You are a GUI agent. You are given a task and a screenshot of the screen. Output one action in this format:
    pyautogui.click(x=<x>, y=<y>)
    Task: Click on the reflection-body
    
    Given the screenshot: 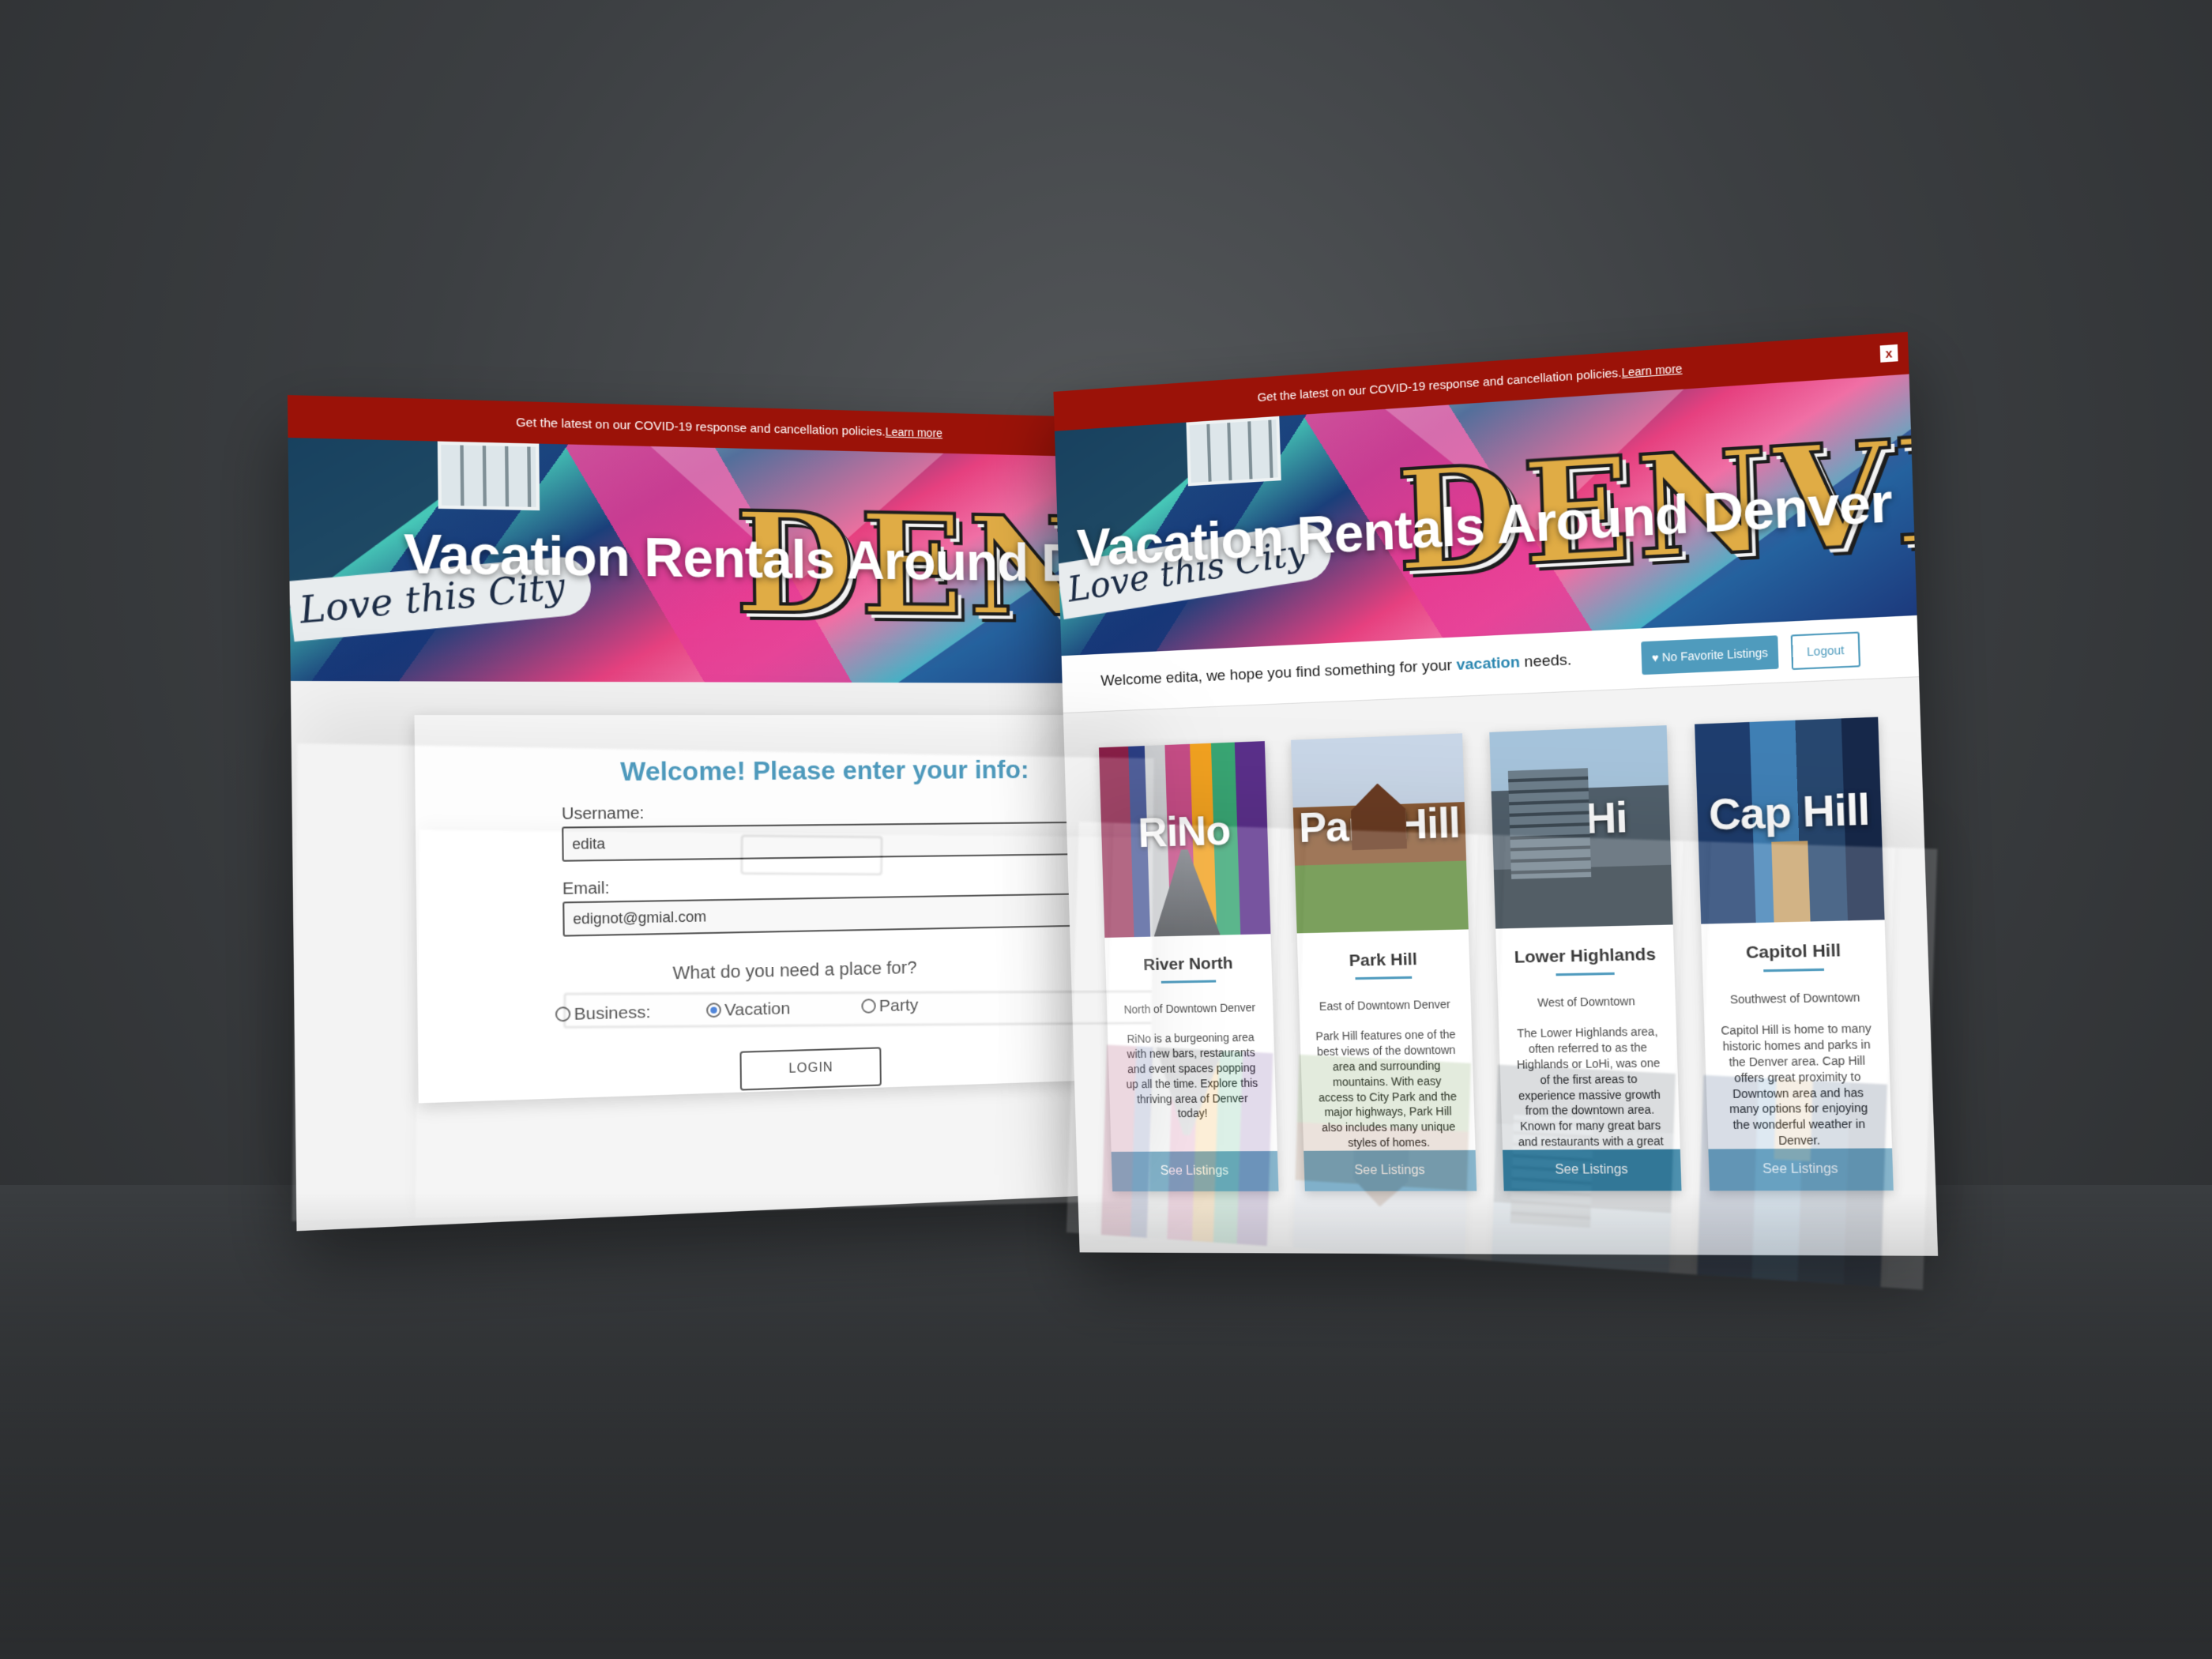 What is the action you would take?
    pyautogui.click(x=723, y=982)
    